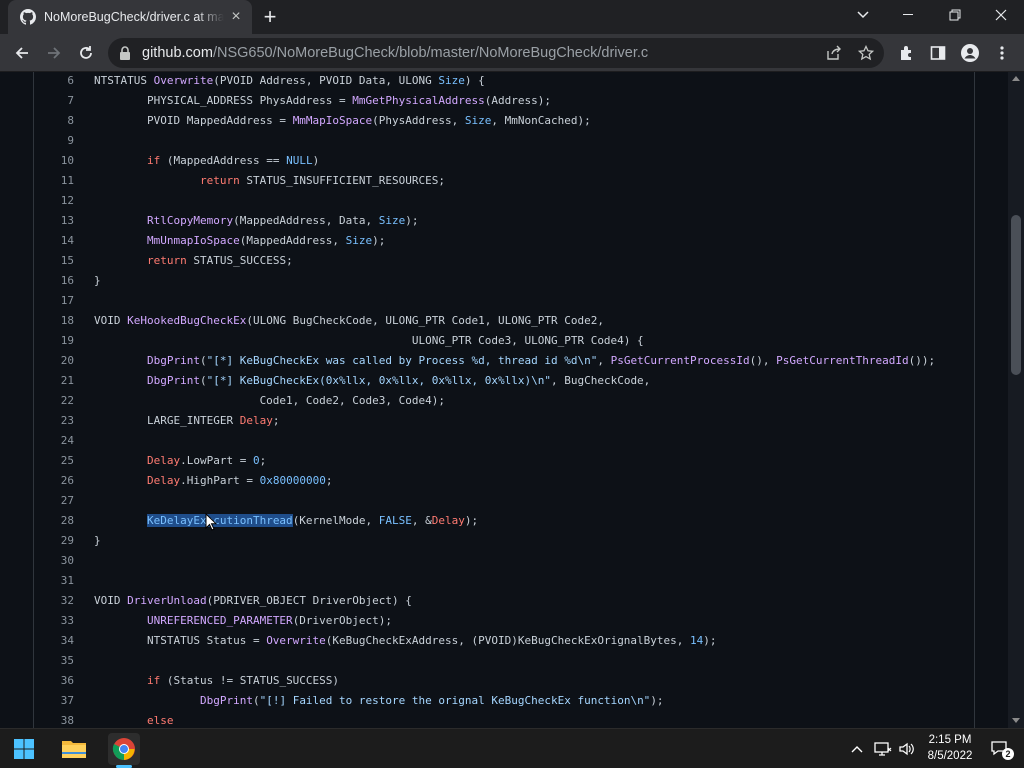 The width and height of the screenshot is (1024, 768). What do you see at coordinates (54, 341) in the screenshot?
I see `line-number: 19` at bounding box center [54, 341].